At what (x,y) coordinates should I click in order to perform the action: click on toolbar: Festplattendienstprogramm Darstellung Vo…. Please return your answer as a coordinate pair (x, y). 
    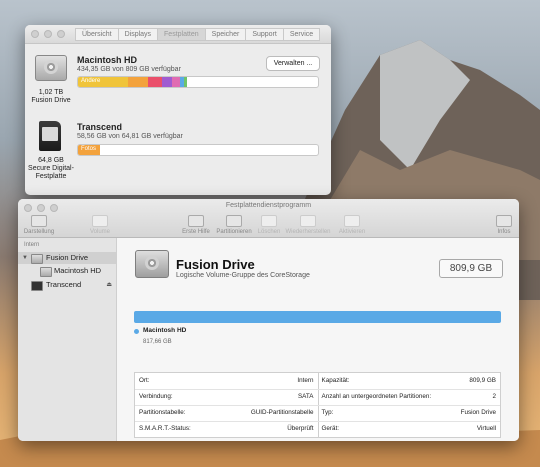
    Looking at the image, I should click on (268, 218).